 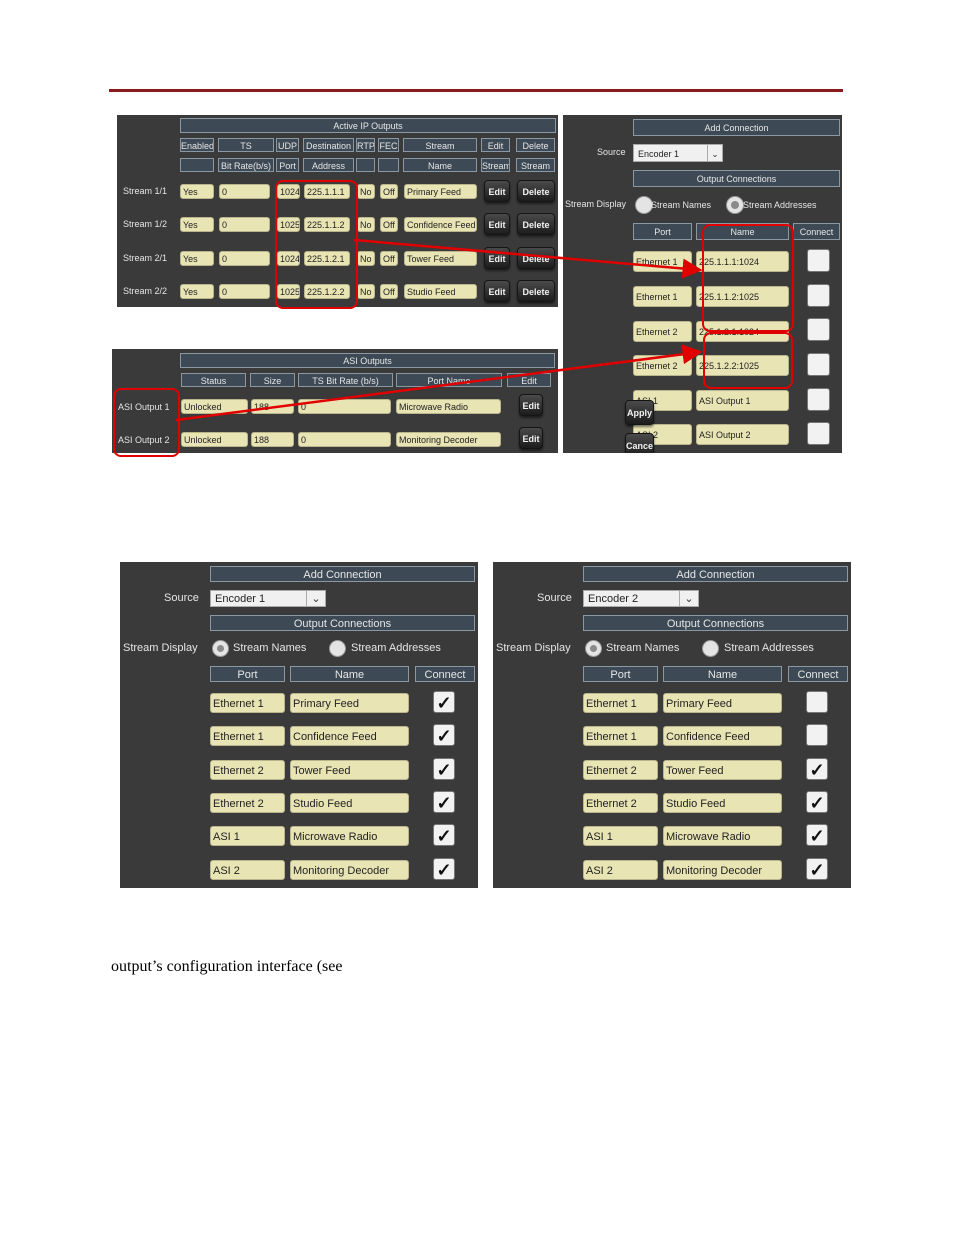 What do you see at coordinates (440, 191) in the screenshot?
I see `stream-name-field: Primary Feed` at bounding box center [440, 191].